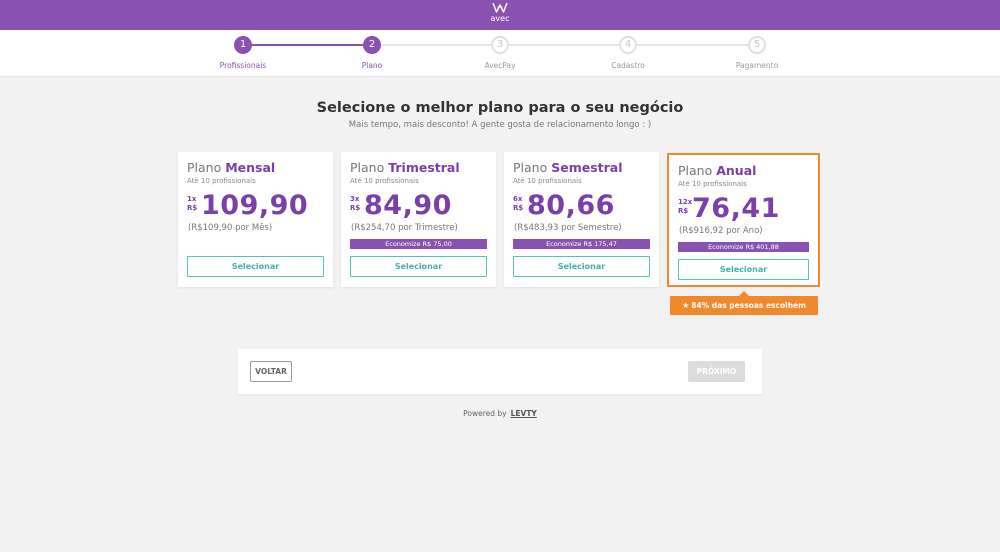 The width and height of the screenshot is (1000, 552). I want to click on step-pagamento: 5 Pagamento, so click(757, 53).